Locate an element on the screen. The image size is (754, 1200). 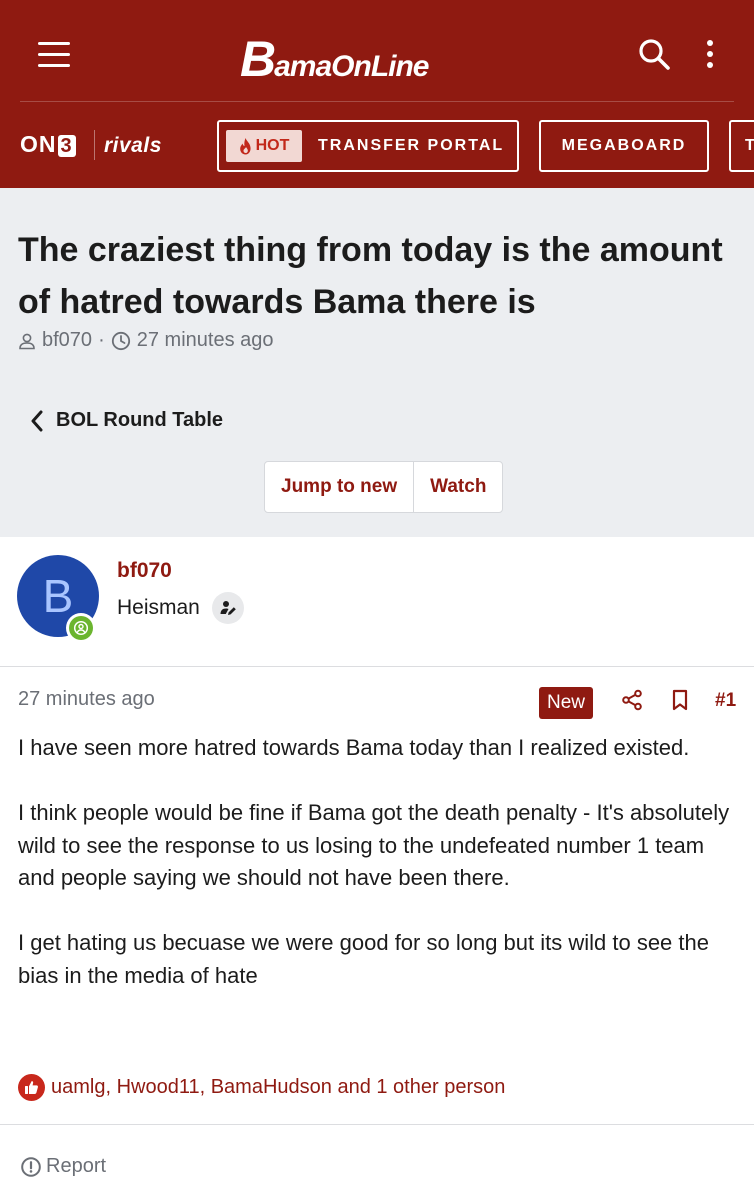
watch-button: Watch is located at coordinates (457, 487).